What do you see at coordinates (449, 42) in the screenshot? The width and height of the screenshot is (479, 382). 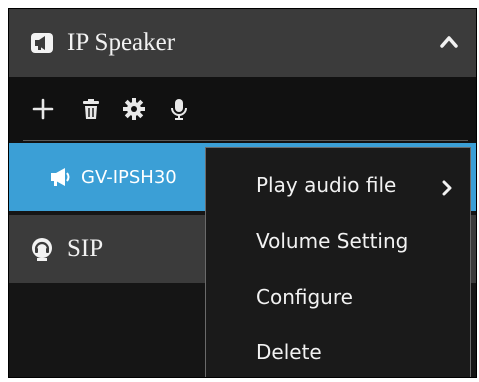 I see `chevron-up-icon` at bounding box center [449, 42].